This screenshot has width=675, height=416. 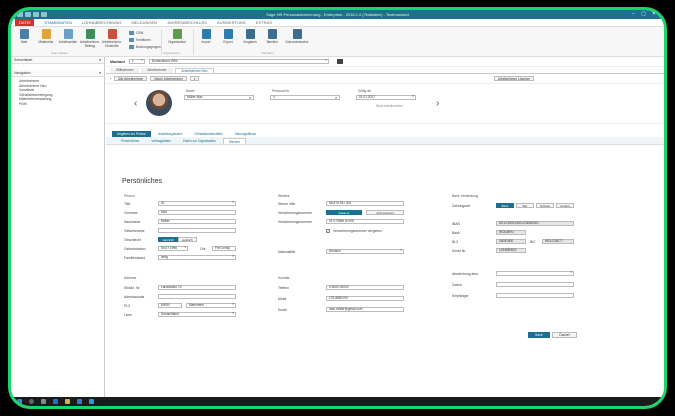 What do you see at coordinates (145, 46) in the screenshot?
I see `ribbon-item-buchungsgruppen: Buchungsgruppen` at bounding box center [145, 46].